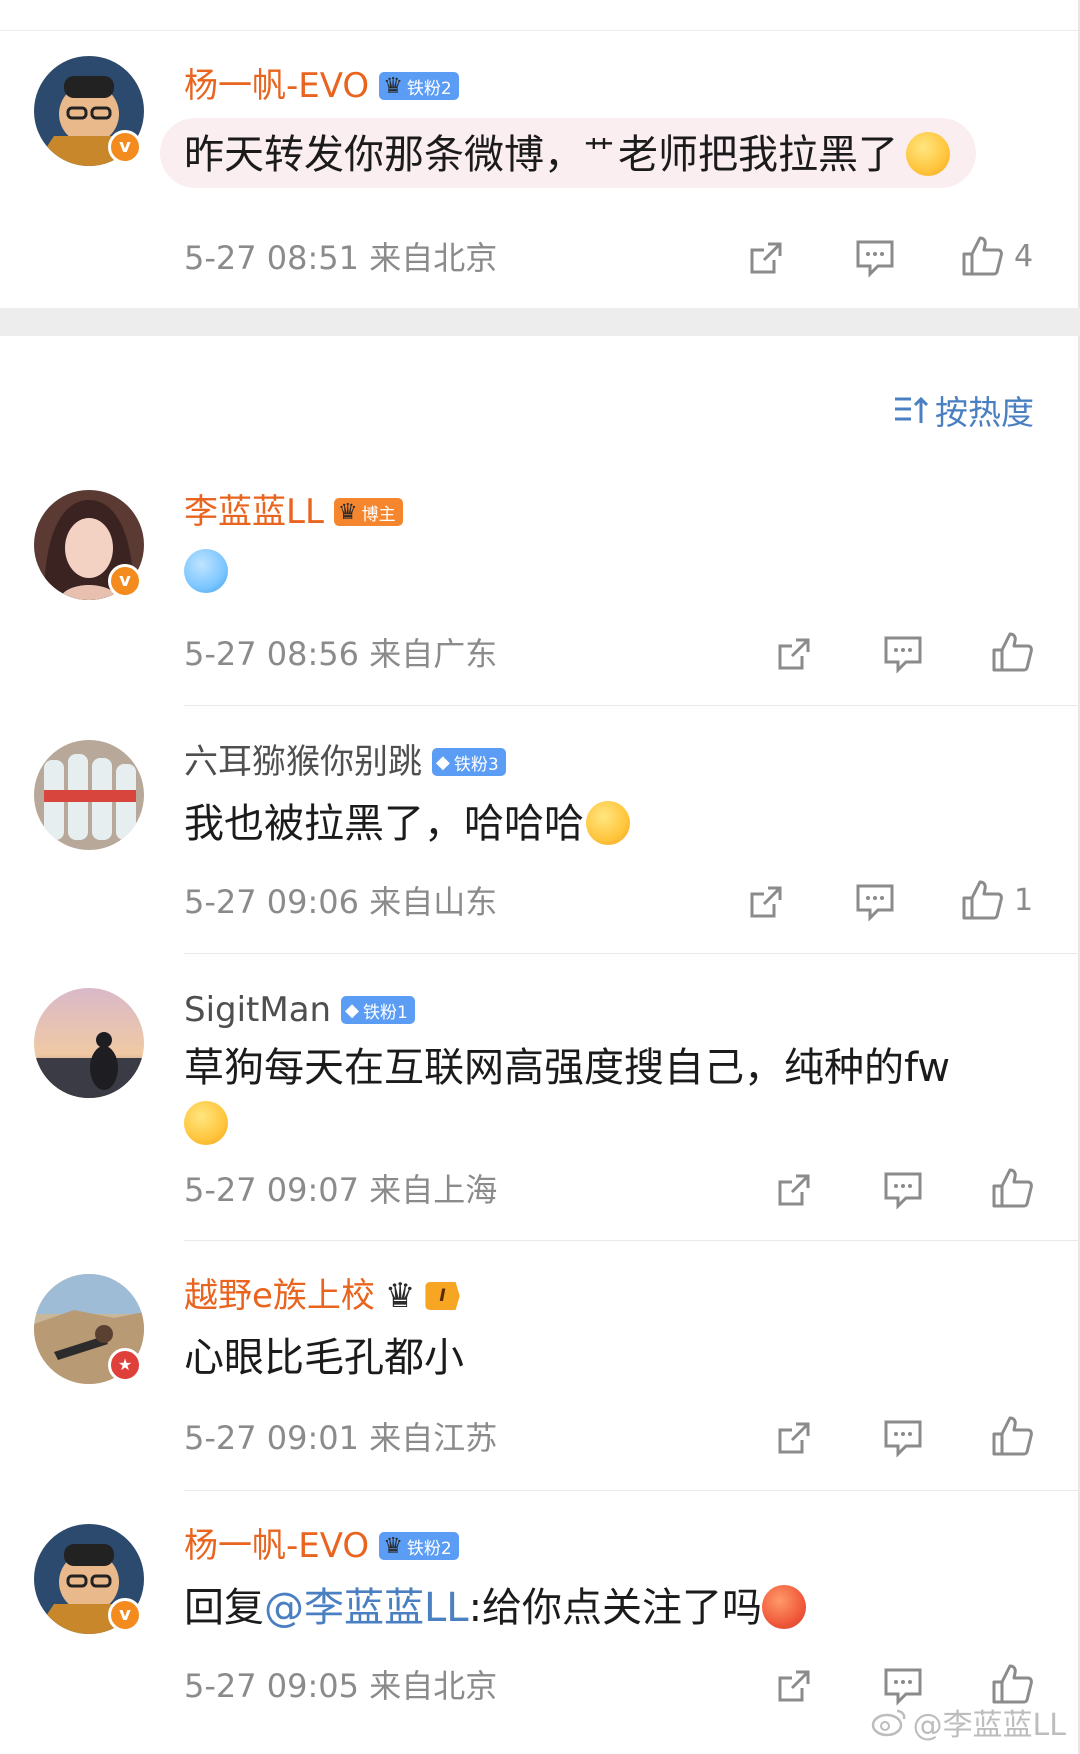 This screenshot has height=1754, width=1080. Describe the element at coordinates (912, 409) in the screenshot. I see `sort-icon` at that location.